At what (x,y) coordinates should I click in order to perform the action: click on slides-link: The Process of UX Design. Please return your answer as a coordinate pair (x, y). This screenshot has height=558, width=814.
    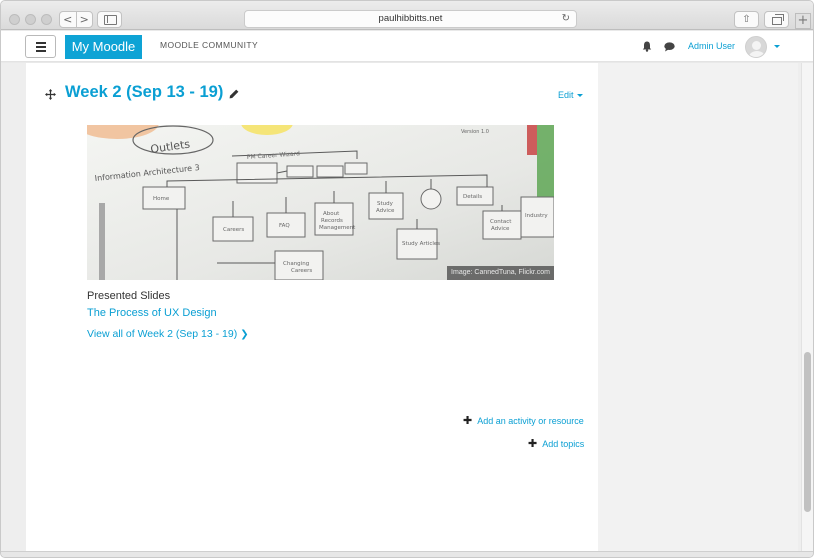
    Looking at the image, I should click on (152, 313).